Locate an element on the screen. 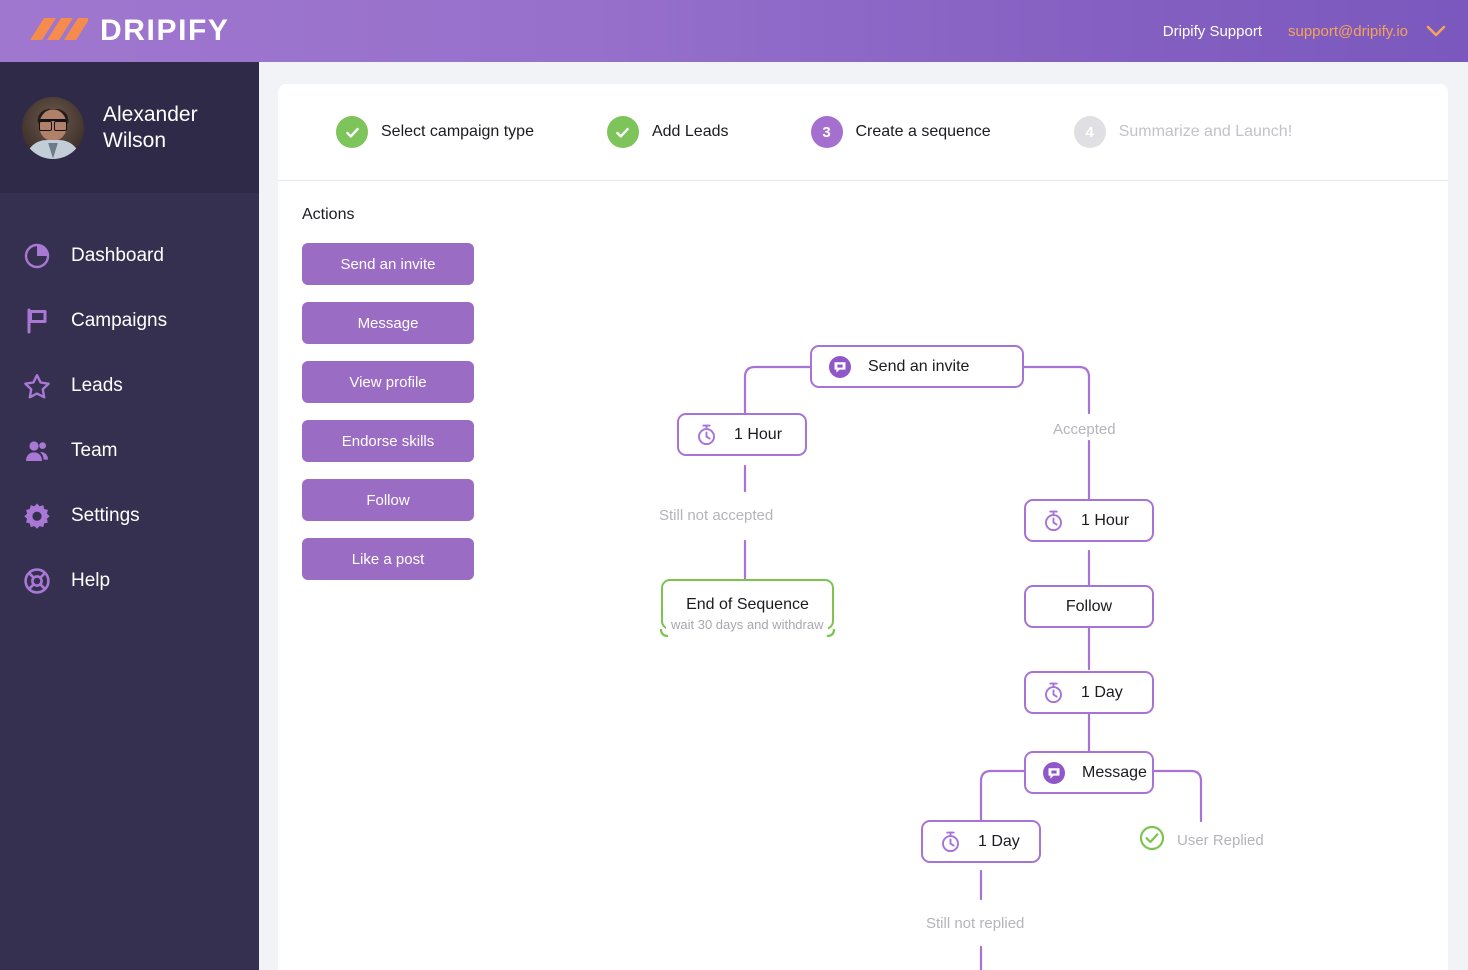  support-email: support@dripify.io is located at coordinates (1348, 31).